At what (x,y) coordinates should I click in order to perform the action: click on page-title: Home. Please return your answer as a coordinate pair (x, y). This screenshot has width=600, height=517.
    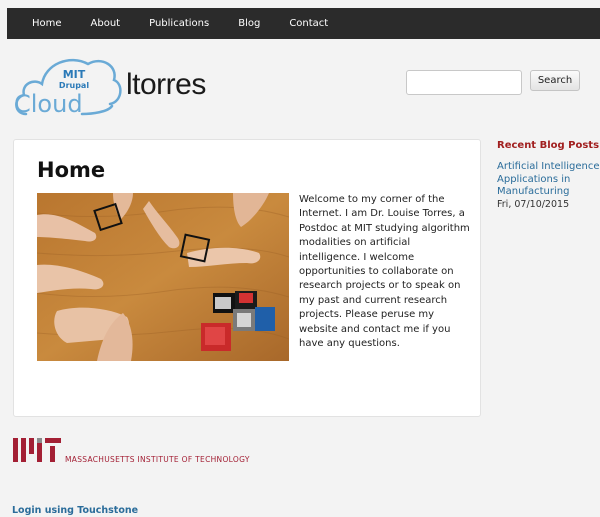
    Looking at the image, I should click on (71, 170).